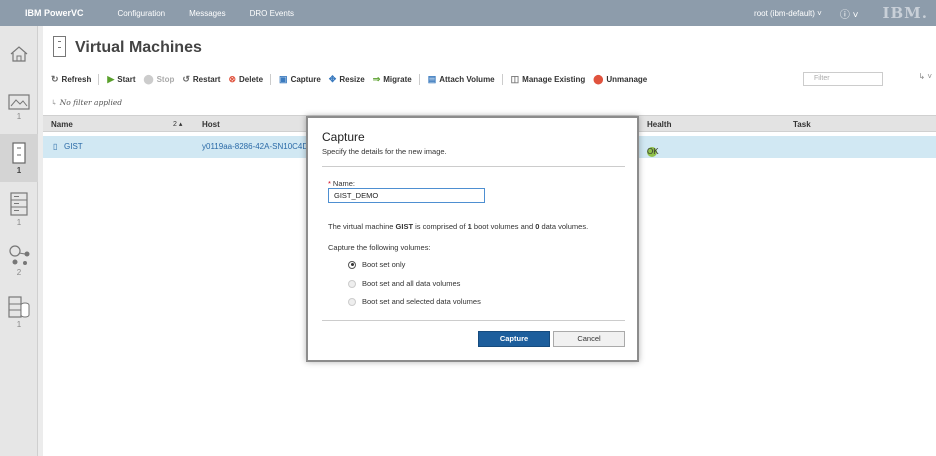 Image resolution: width=936 pixels, height=456 pixels. I want to click on nav-configuration: Configuration, so click(142, 13).